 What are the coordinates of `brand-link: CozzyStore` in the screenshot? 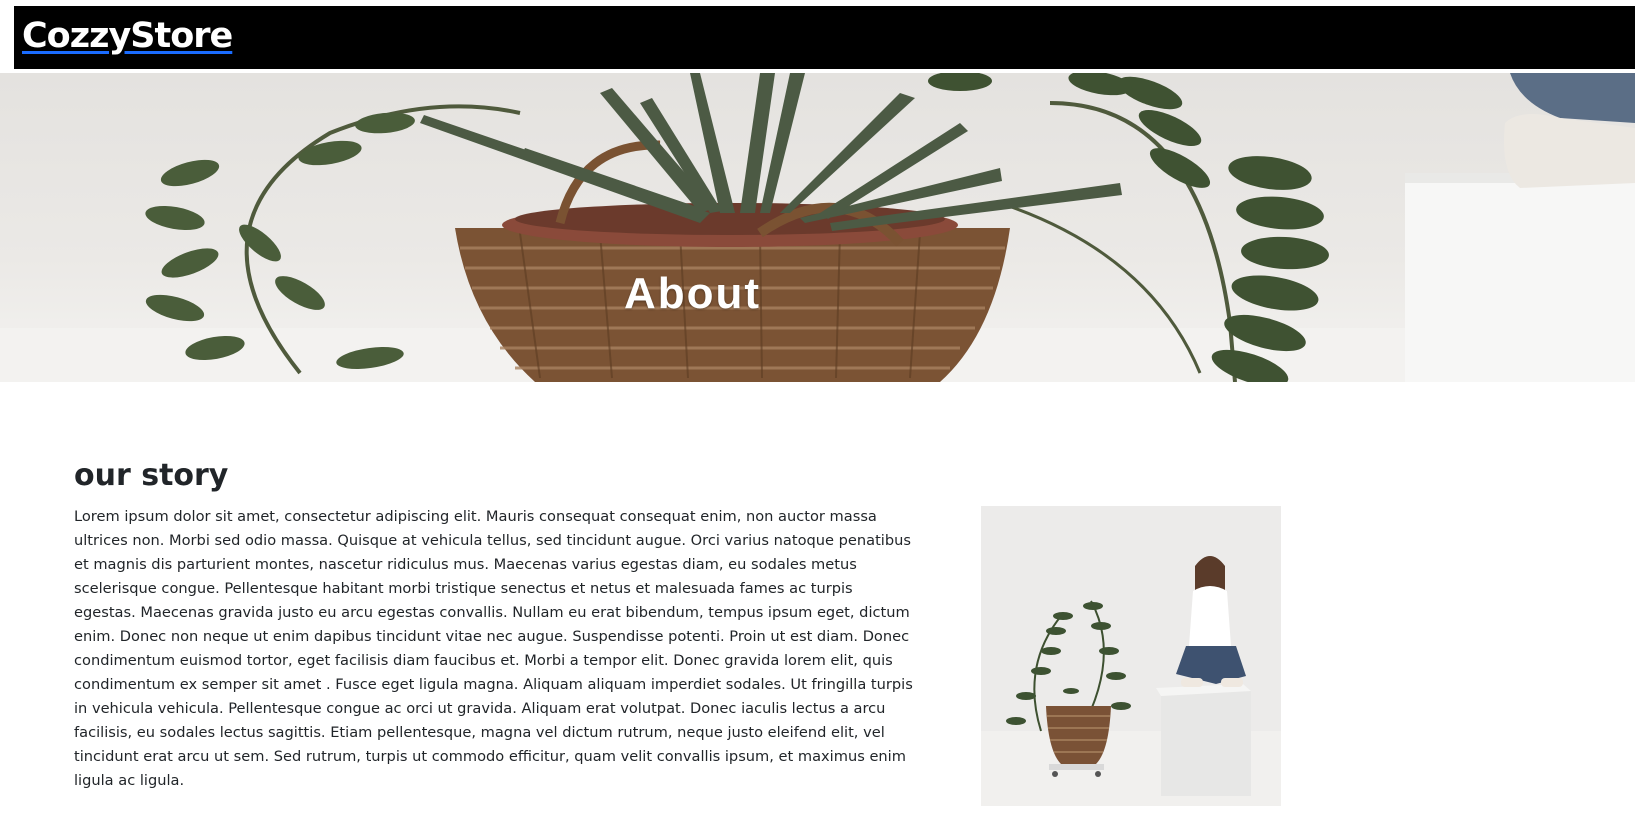 It's located at (127, 36).